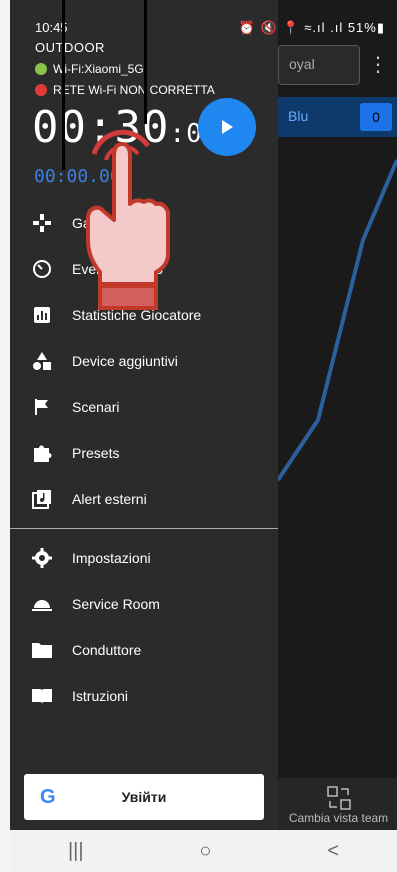 Image resolution: width=397 pixels, height=872 pixels. I want to click on overflow-menu-icon: ⋮, so click(378, 64).